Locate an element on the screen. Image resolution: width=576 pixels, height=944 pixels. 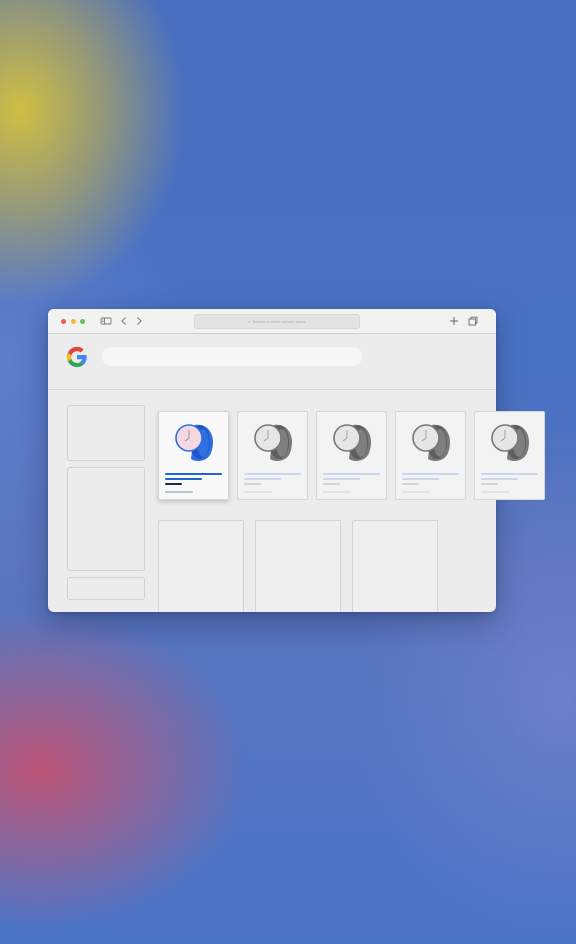
search-header is located at coordinates (272, 362).